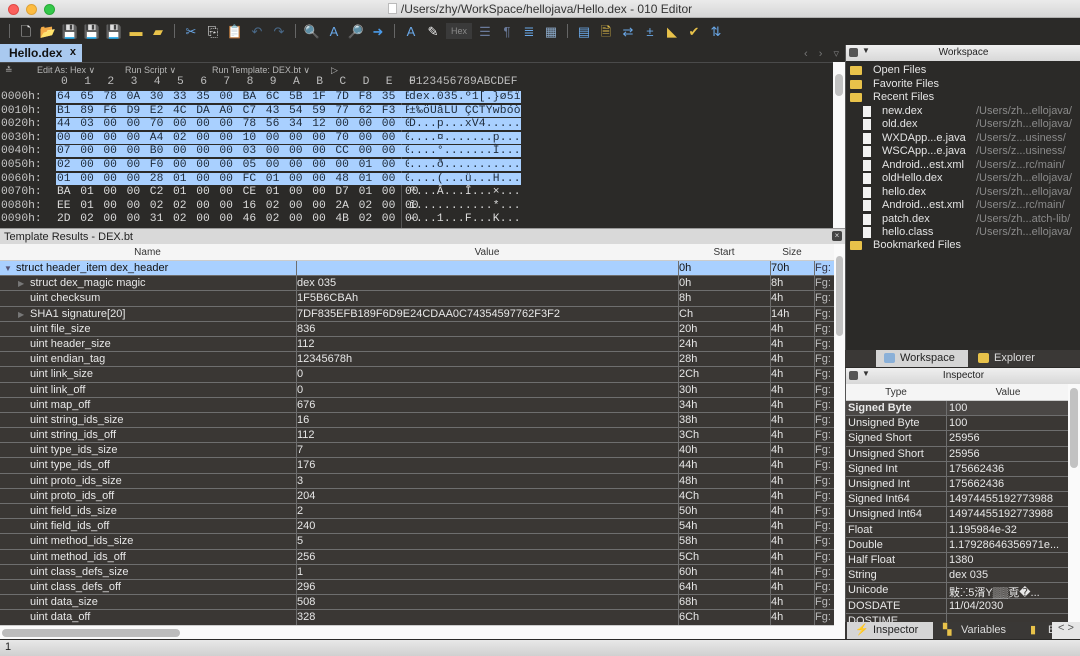 The width and height of the screenshot is (1080, 656). I want to click on hex-byte: 4C, so click(184, 110).